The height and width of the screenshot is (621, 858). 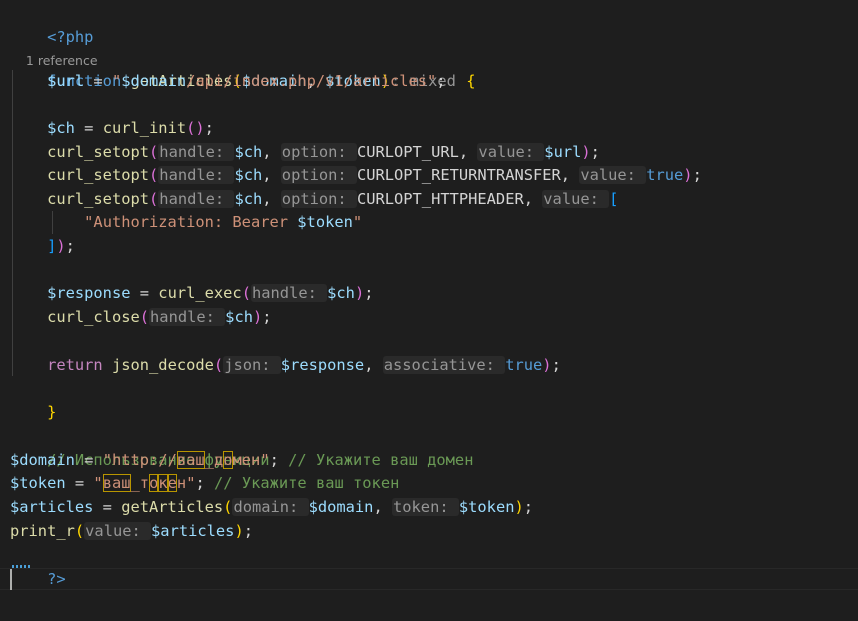 What do you see at coordinates (52, 411) in the screenshot?
I see `bracket: }` at bounding box center [52, 411].